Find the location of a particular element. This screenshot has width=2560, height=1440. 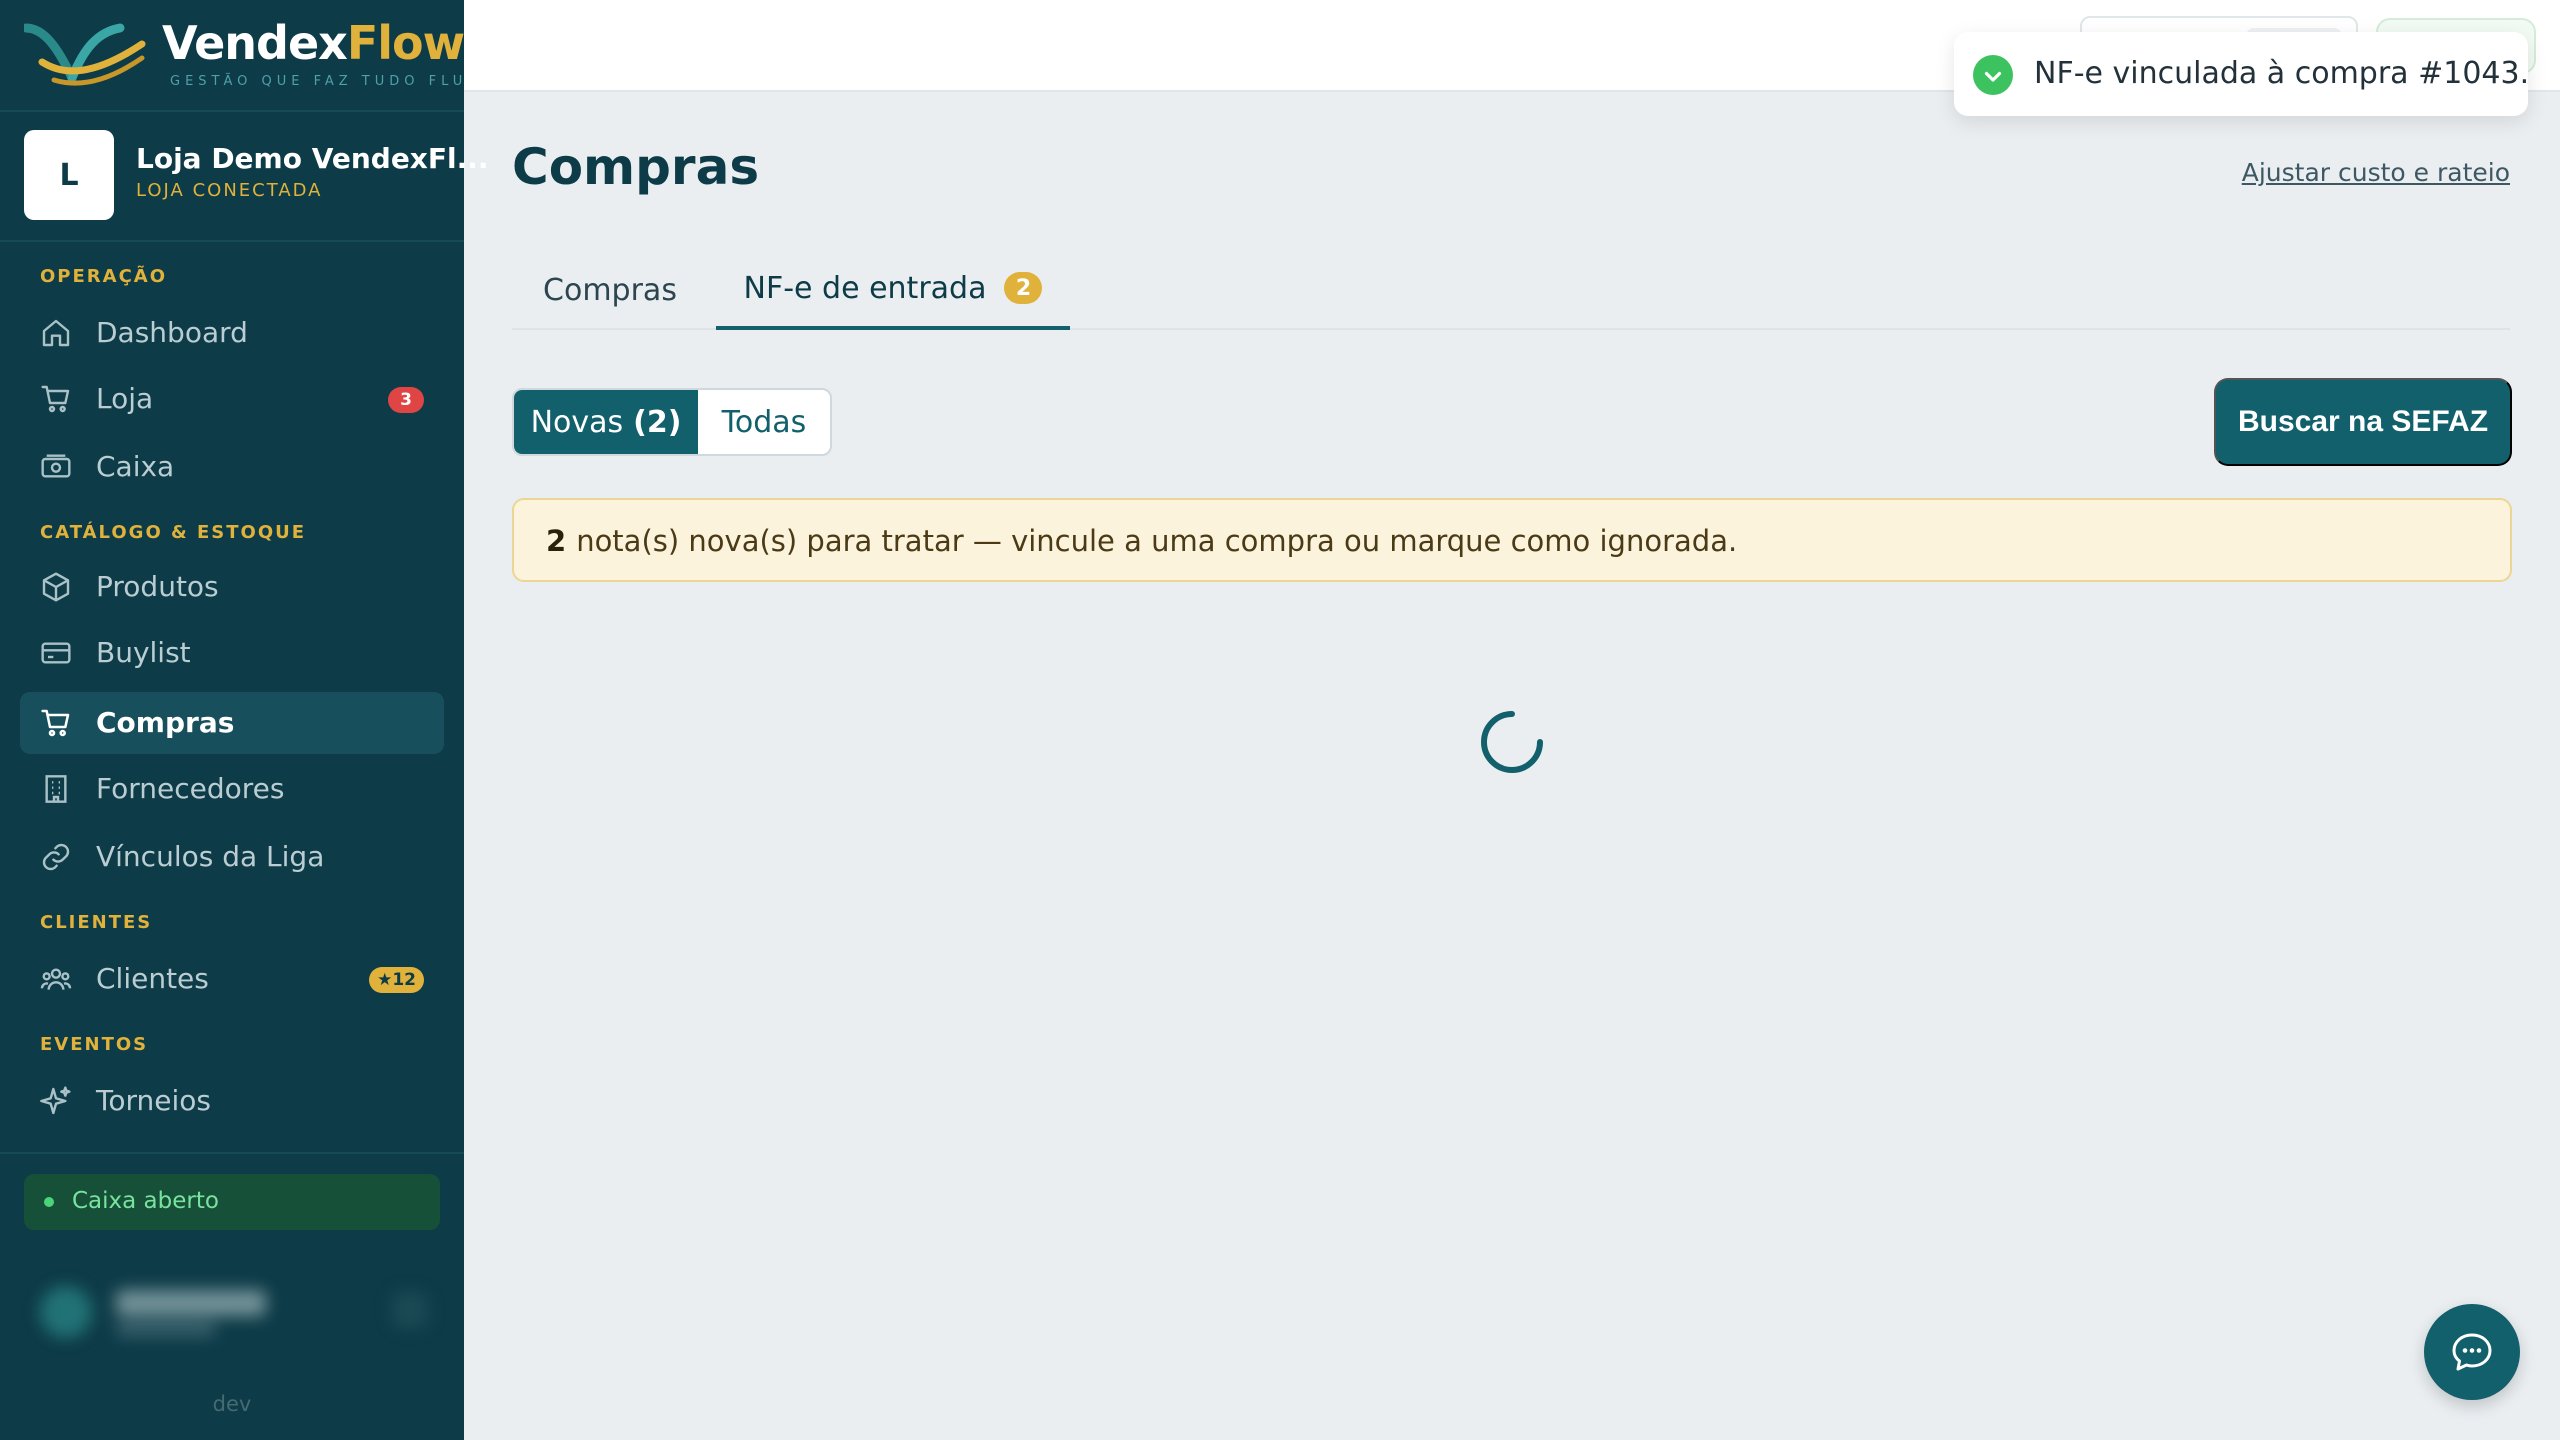

toast-message: NF-e vinculada à compra #1043. is located at coordinates (2282, 73).